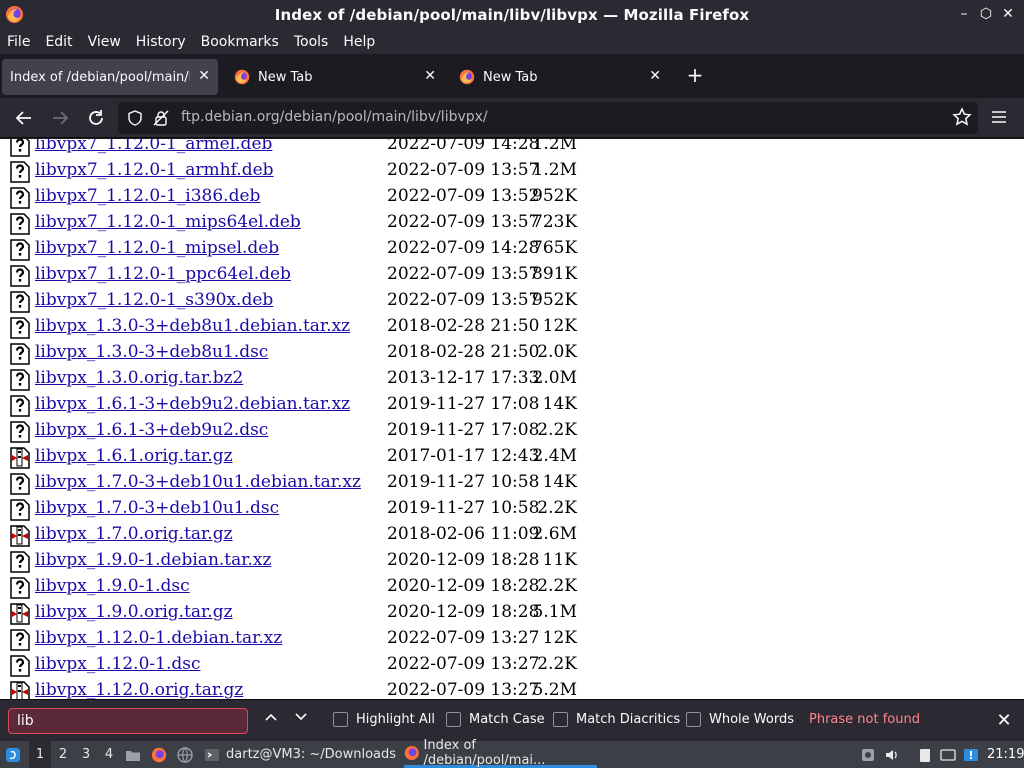 This screenshot has height=768, width=1024. Describe the element at coordinates (161, 118) in the screenshot. I see `insecure-lock-icon` at that location.